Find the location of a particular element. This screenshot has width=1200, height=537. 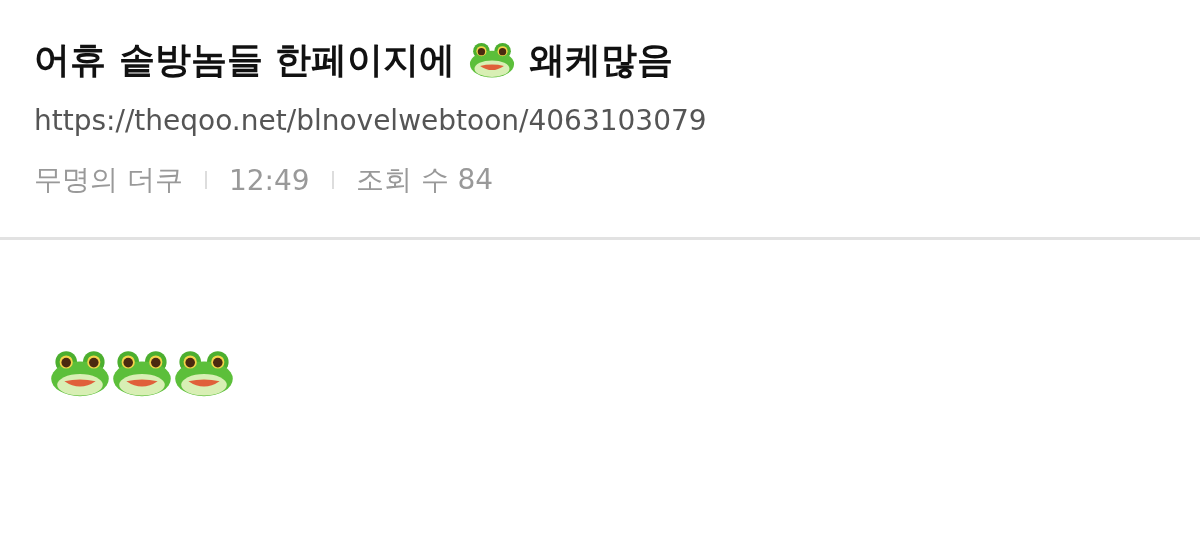

post-meta: 무명의 더쿠 is located at coordinates (108, 180).